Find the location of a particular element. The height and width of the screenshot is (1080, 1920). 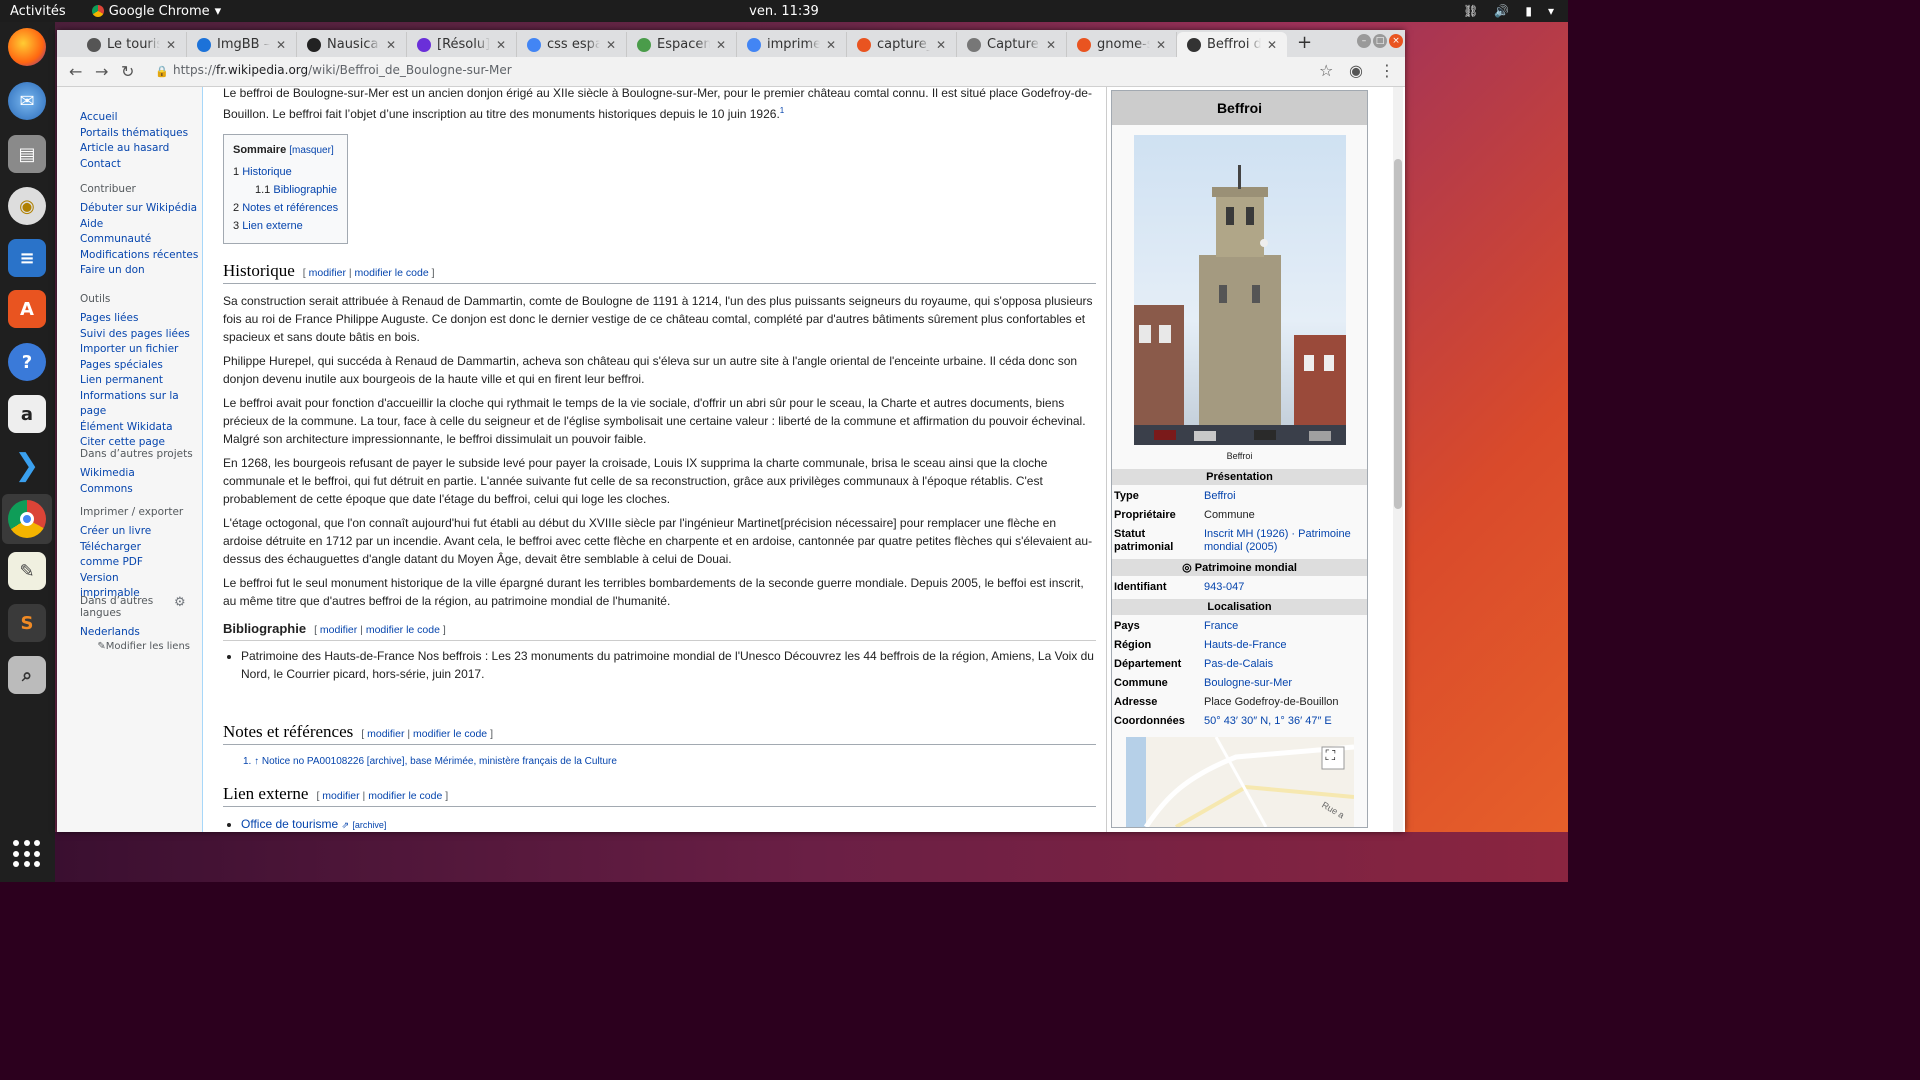

external-link: Office de tourisme is located at coordinates (289, 824).